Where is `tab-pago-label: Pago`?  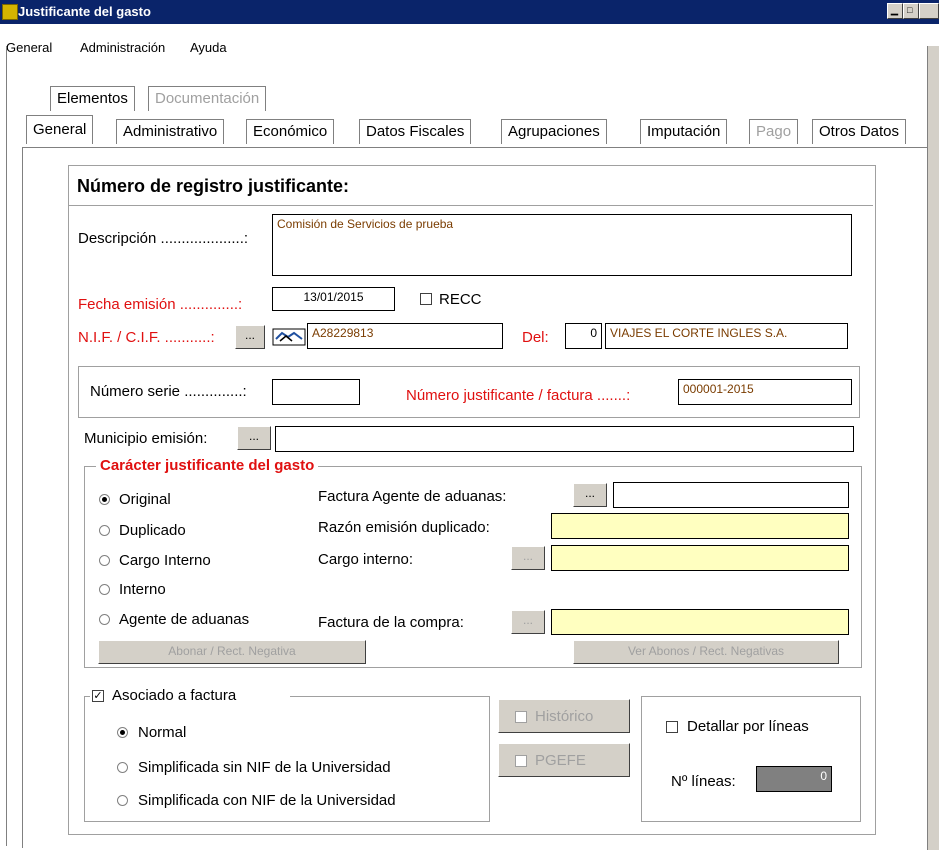 tab-pago-label: Pago is located at coordinates (774, 131).